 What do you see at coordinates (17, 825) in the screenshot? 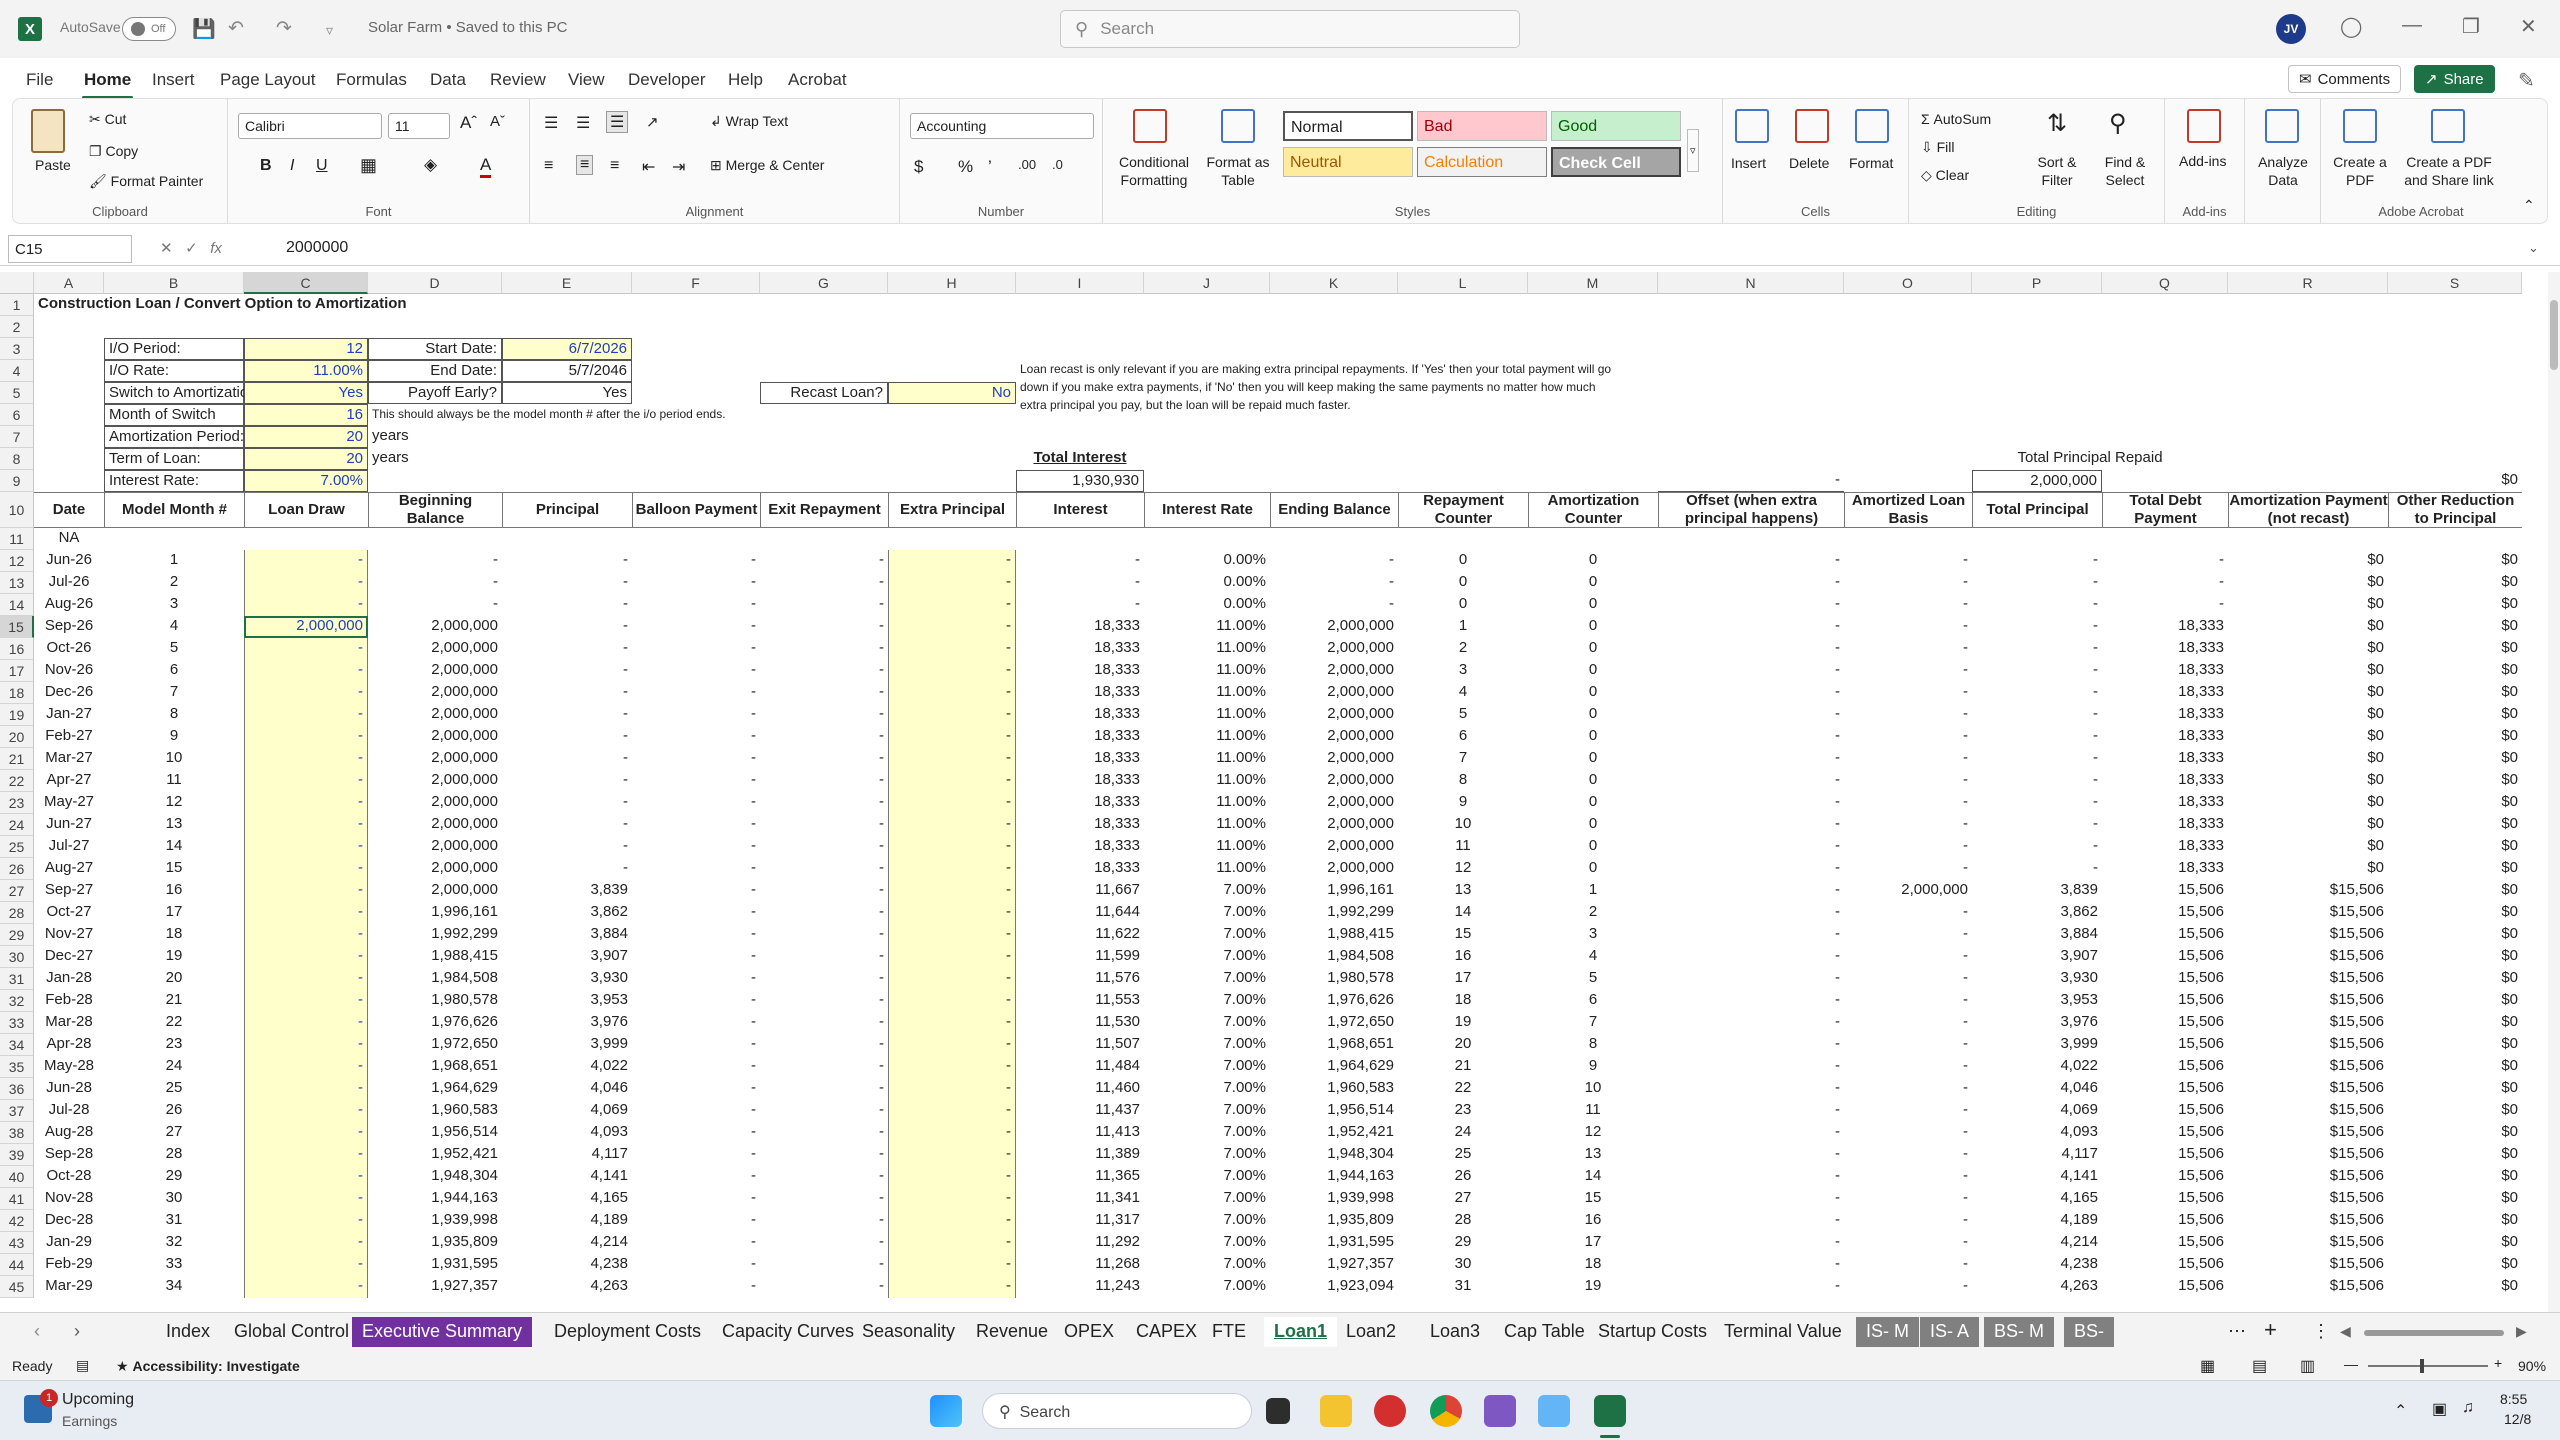
I see `row-header: 24` at bounding box center [17, 825].